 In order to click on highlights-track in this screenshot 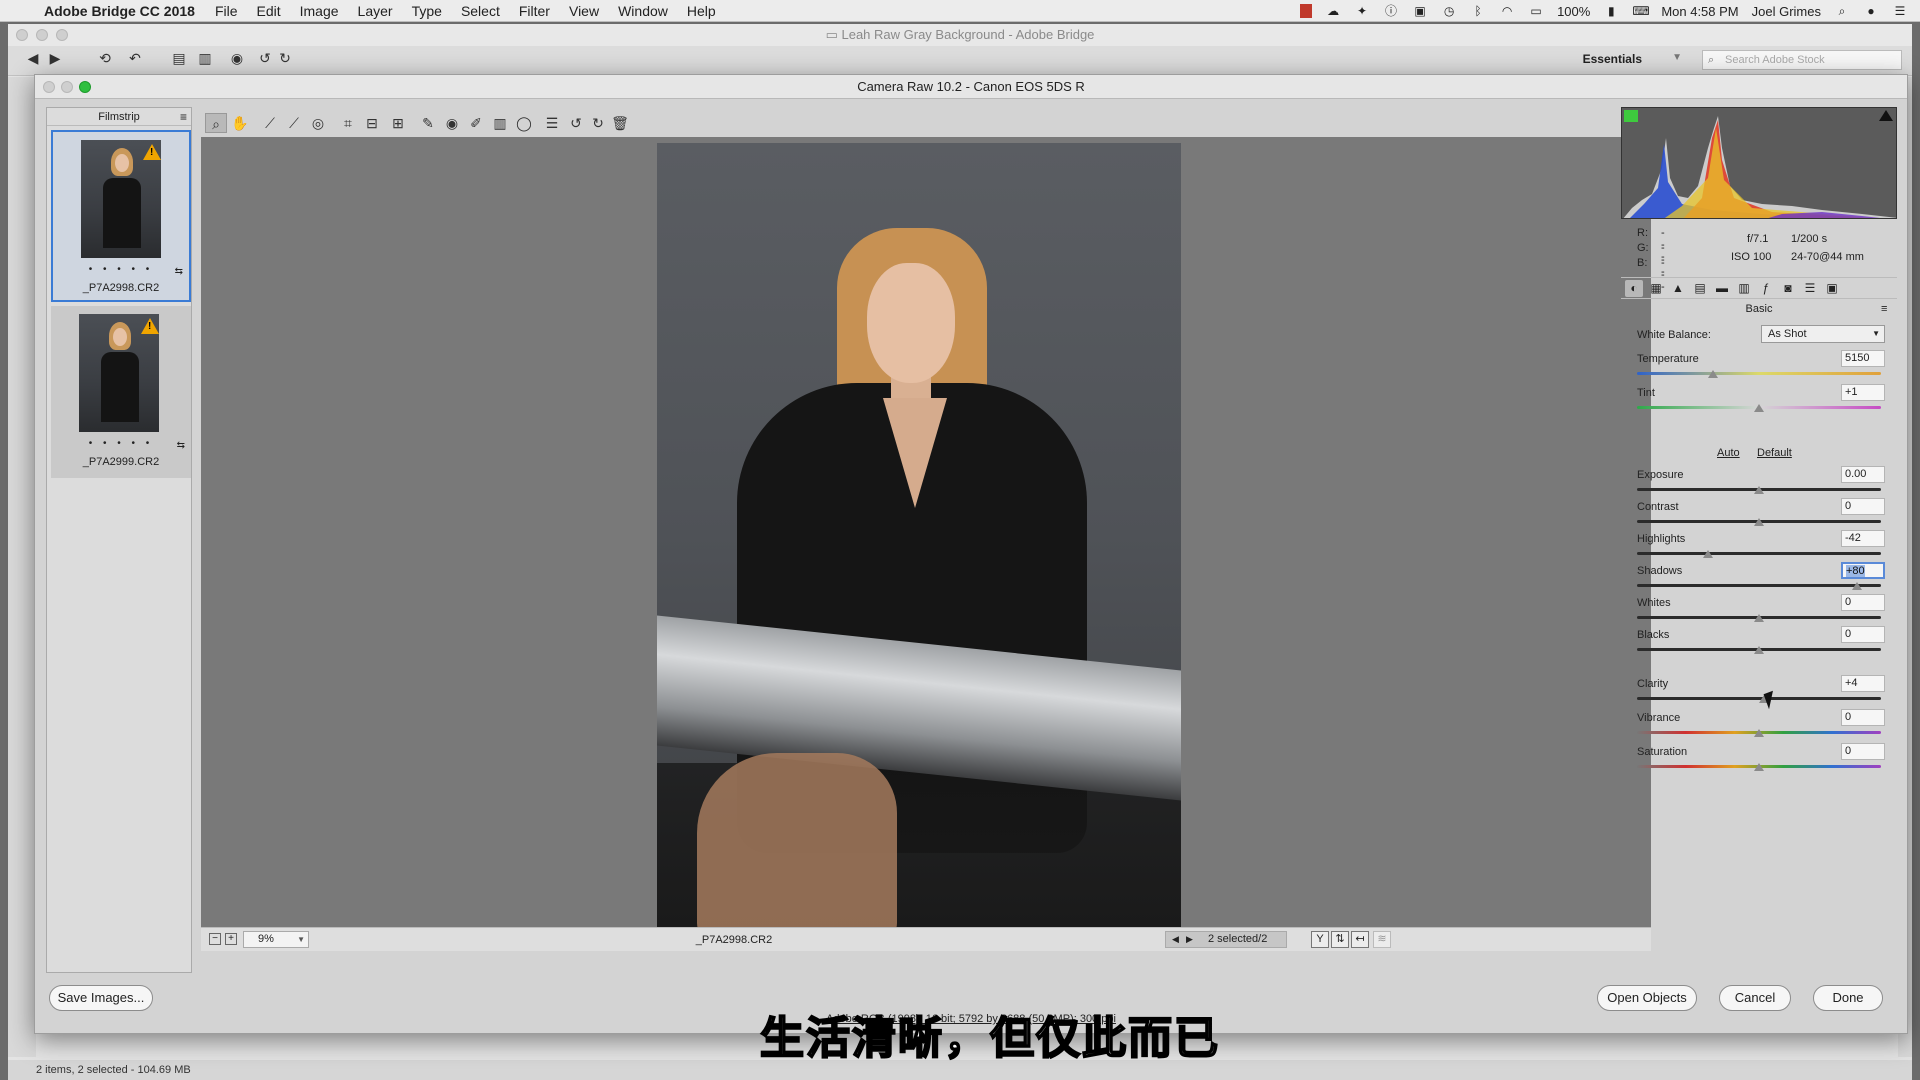, I will do `click(1759, 553)`.